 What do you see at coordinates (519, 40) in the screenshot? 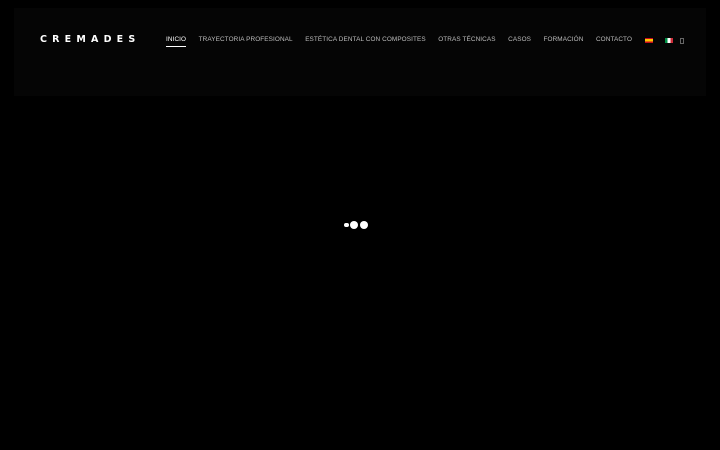
I see `nav-item-casos: CASOS` at bounding box center [519, 40].